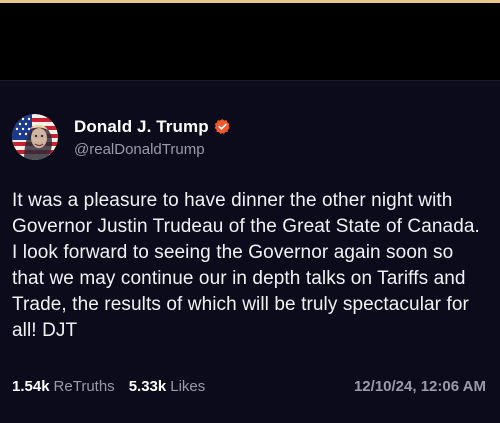 This screenshot has height=423, width=500. I want to click on likes-stat: 5.33k Likes, so click(167, 386).